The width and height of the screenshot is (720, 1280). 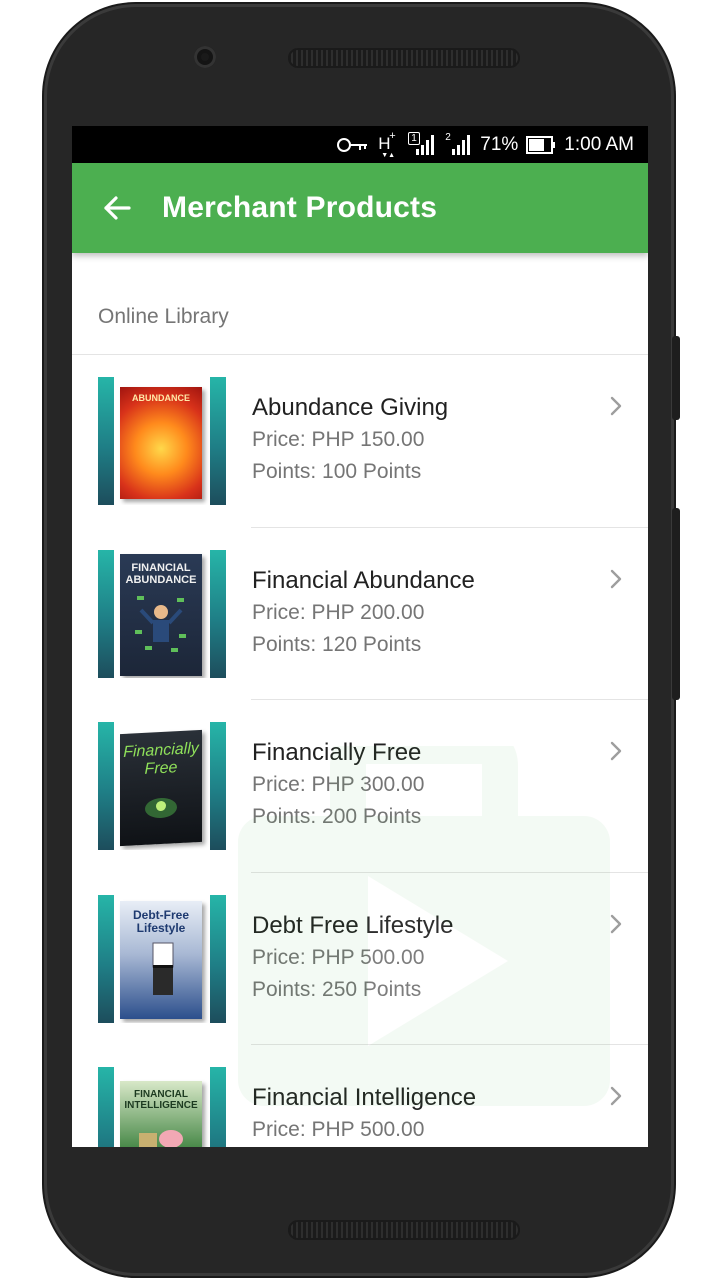 I want to click on product-thumbnail: FINANCIAL ABUNDANCE, so click(x=162, y=613).